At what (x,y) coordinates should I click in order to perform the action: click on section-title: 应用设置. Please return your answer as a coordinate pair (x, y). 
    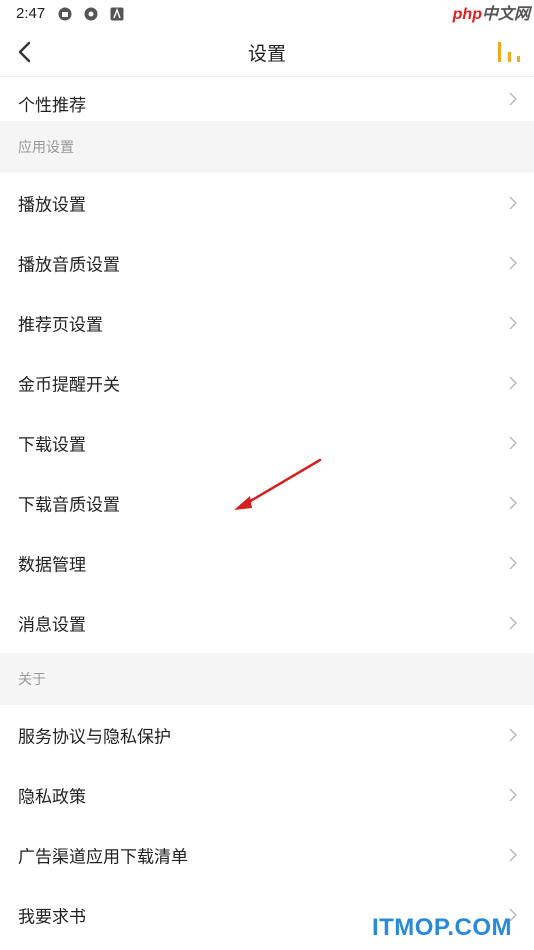
    Looking at the image, I should click on (46, 148).